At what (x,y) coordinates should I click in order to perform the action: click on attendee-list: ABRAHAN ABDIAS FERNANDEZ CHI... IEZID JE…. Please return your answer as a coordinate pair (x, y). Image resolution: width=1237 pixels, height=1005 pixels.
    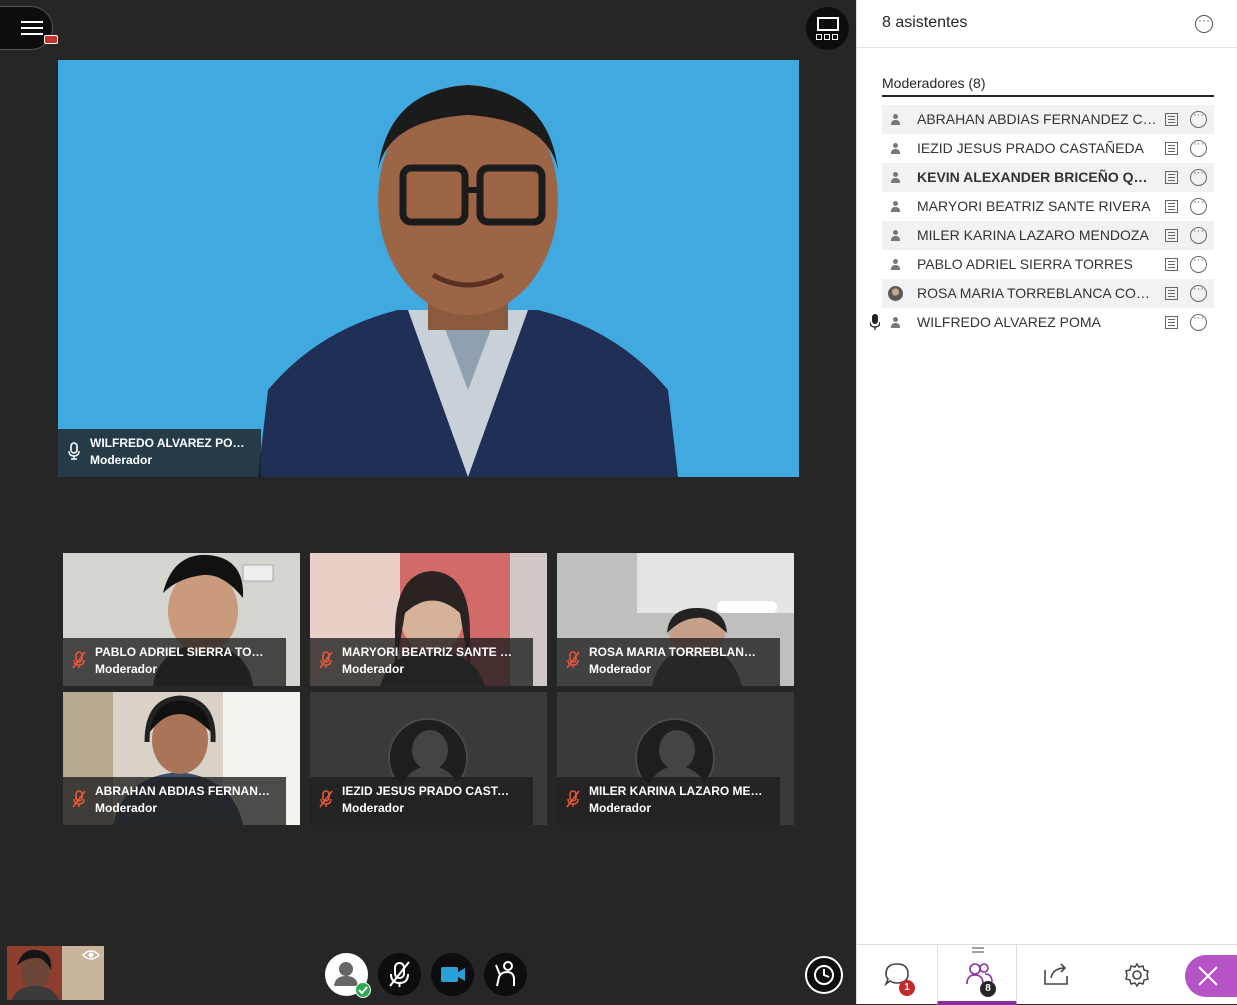
    Looking at the image, I should click on (1042, 221).